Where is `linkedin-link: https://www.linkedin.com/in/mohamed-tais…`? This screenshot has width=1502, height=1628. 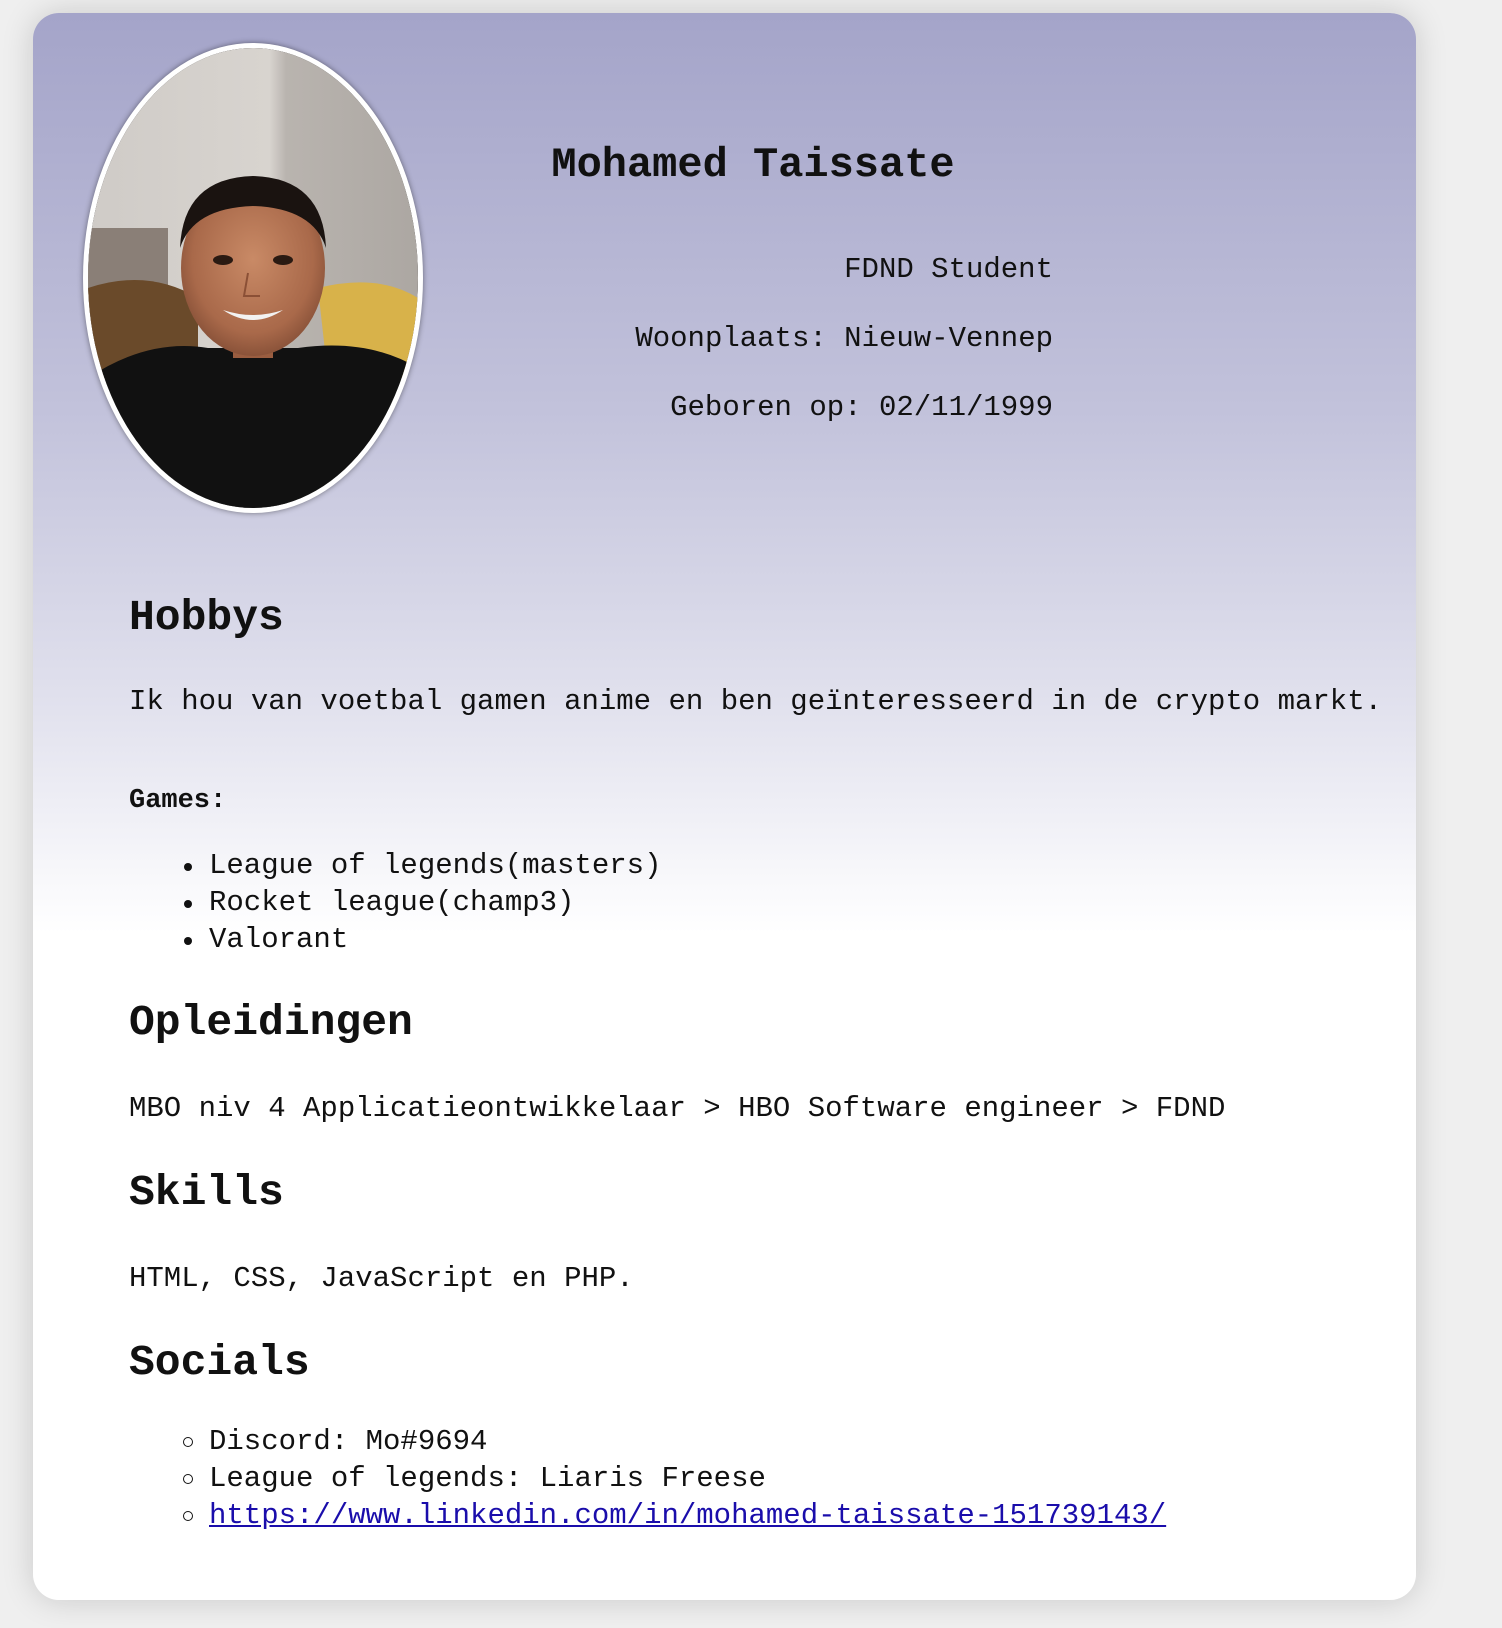
linkedin-link: https://www.linkedin.com/in/mohamed-tais… is located at coordinates (687, 1515).